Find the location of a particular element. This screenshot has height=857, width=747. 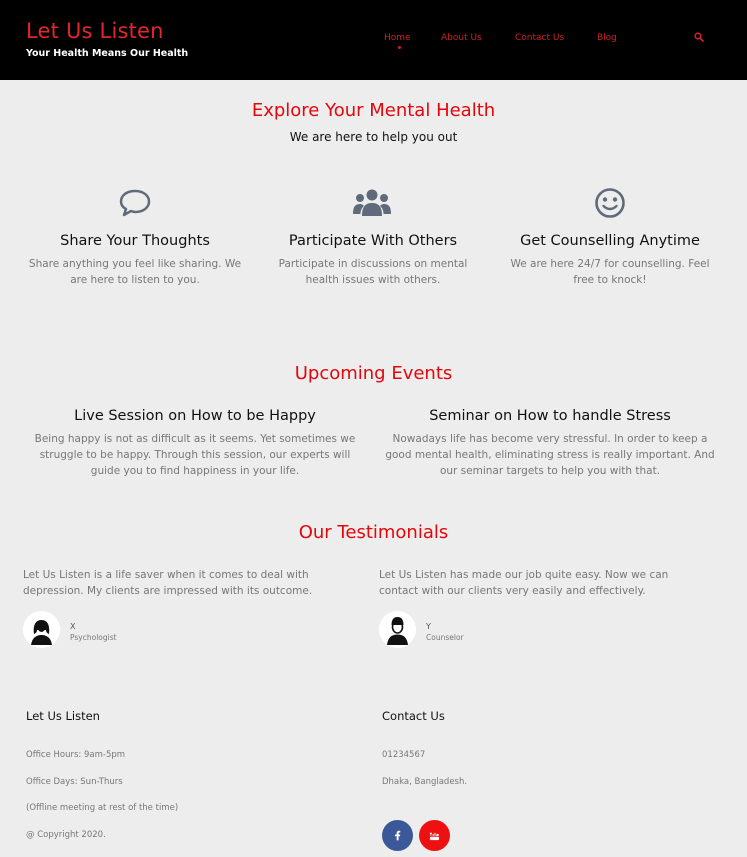

site-title: Let Us Listen is located at coordinates (95, 31).